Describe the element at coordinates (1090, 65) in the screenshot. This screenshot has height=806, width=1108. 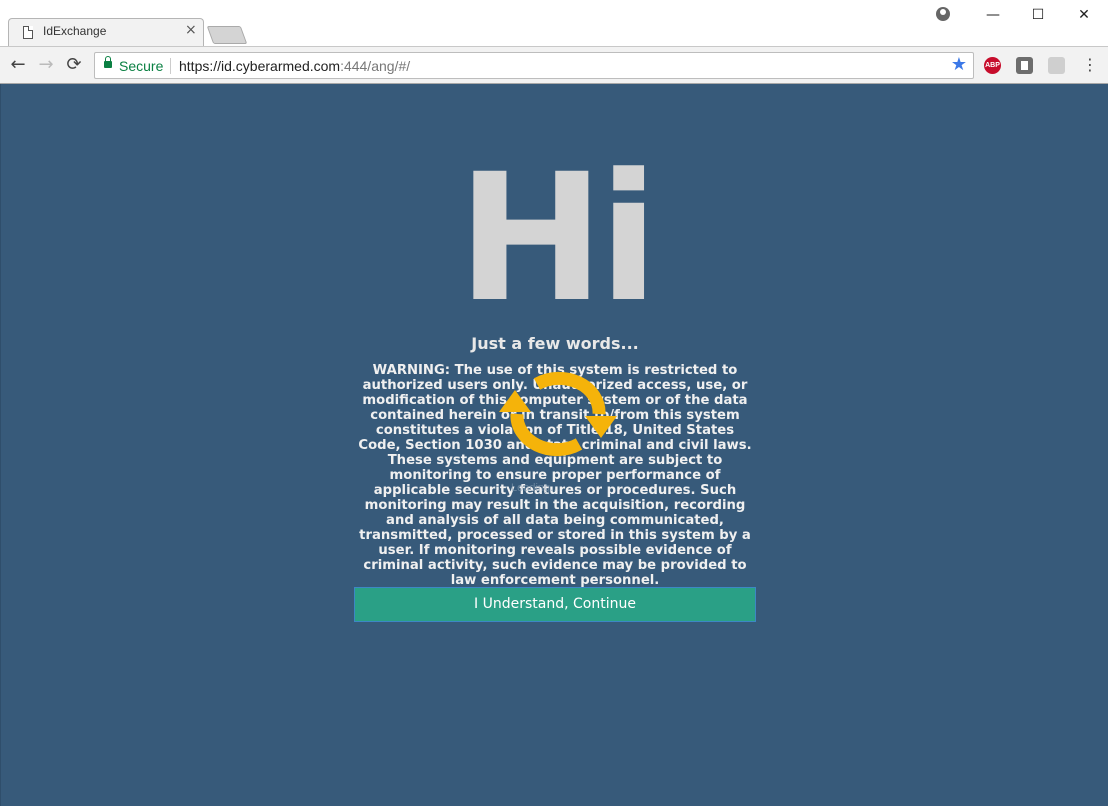
I see `menu-icon: ⋮` at that location.